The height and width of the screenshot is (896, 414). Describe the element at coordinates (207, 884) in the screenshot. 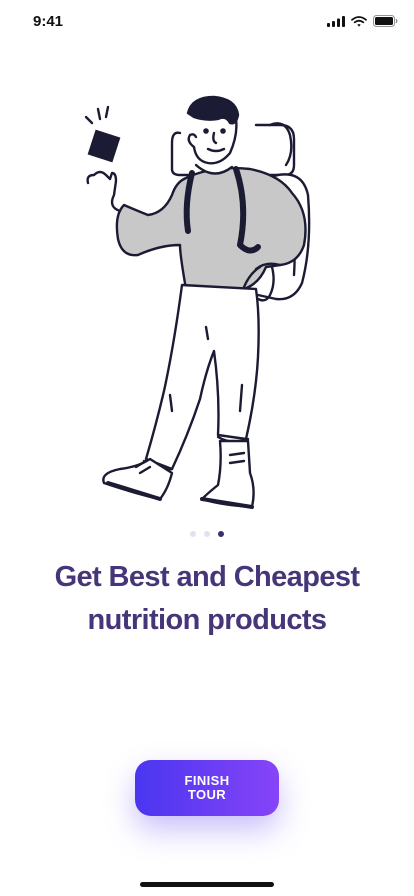

I see `home-indicator` at that location.